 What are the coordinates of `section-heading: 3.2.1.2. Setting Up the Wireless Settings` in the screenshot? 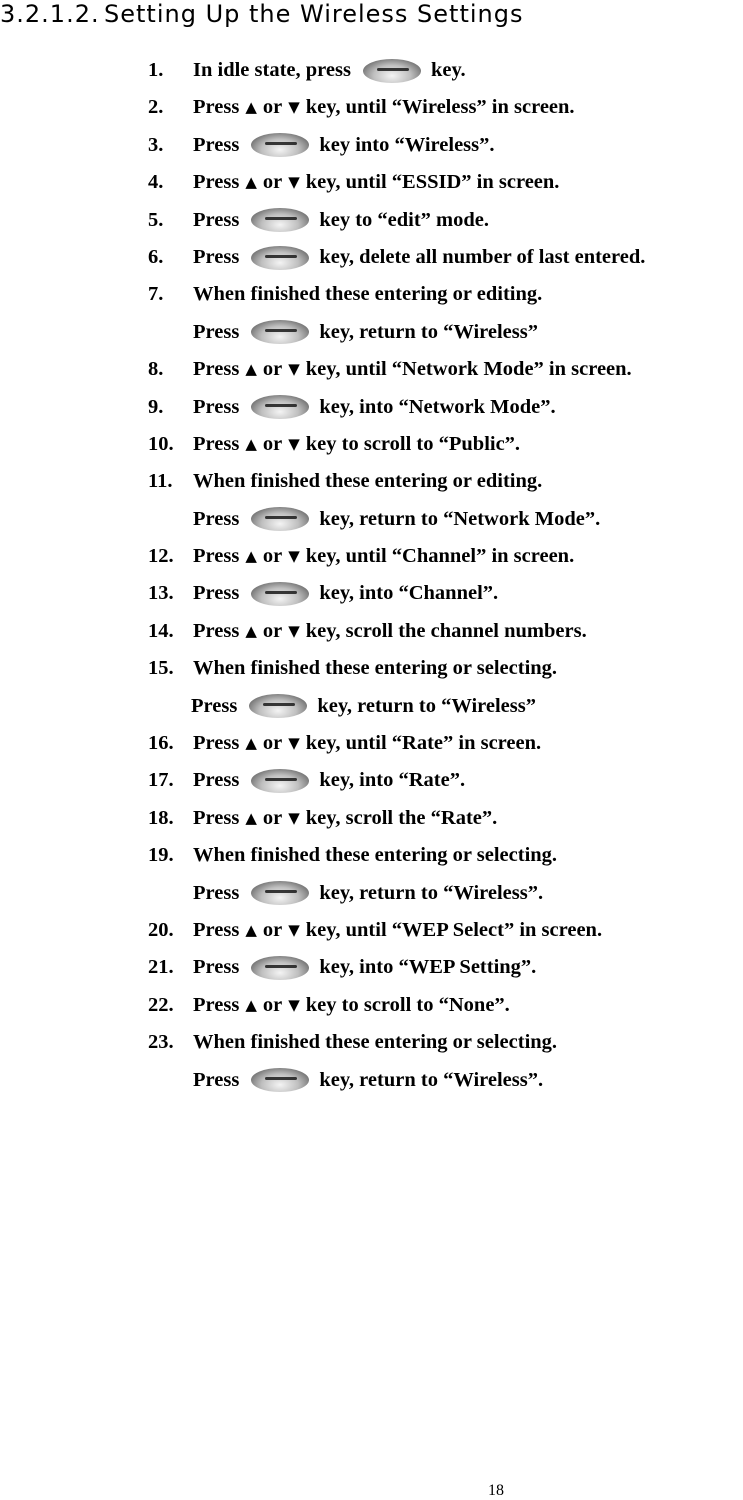 It's located at (262, 14).